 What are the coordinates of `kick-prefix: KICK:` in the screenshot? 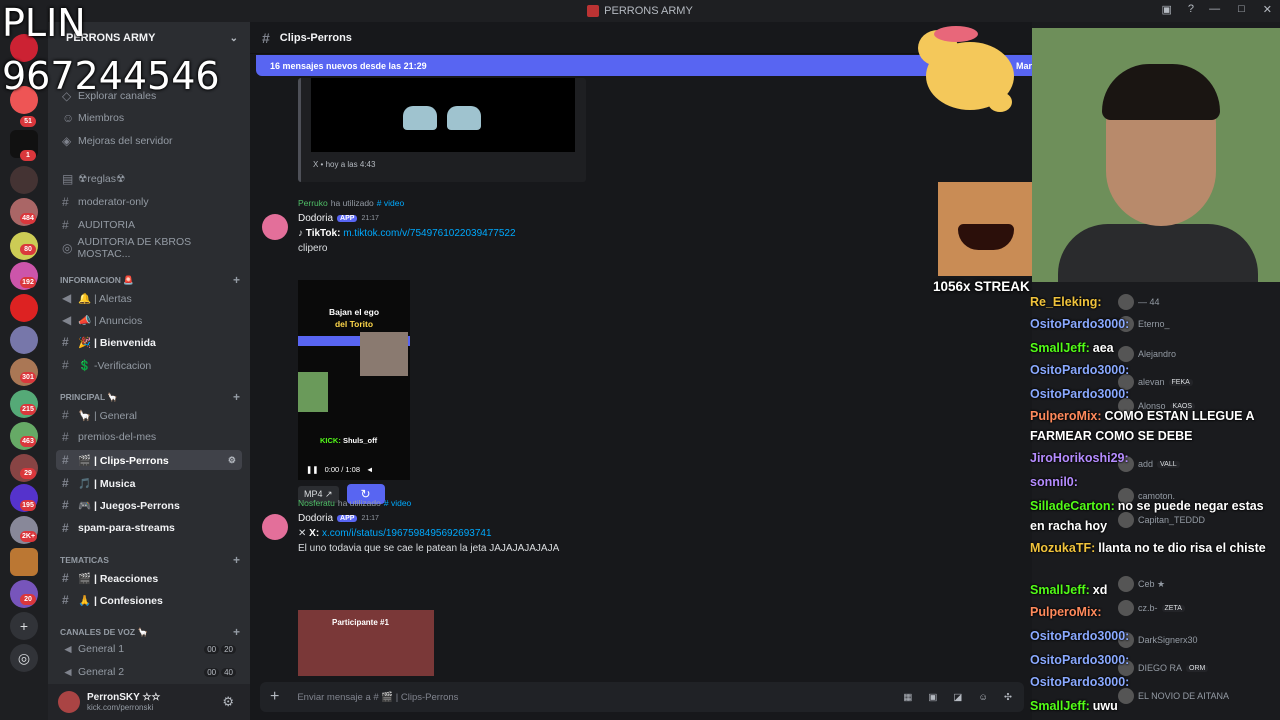 It's located at (330, 440).